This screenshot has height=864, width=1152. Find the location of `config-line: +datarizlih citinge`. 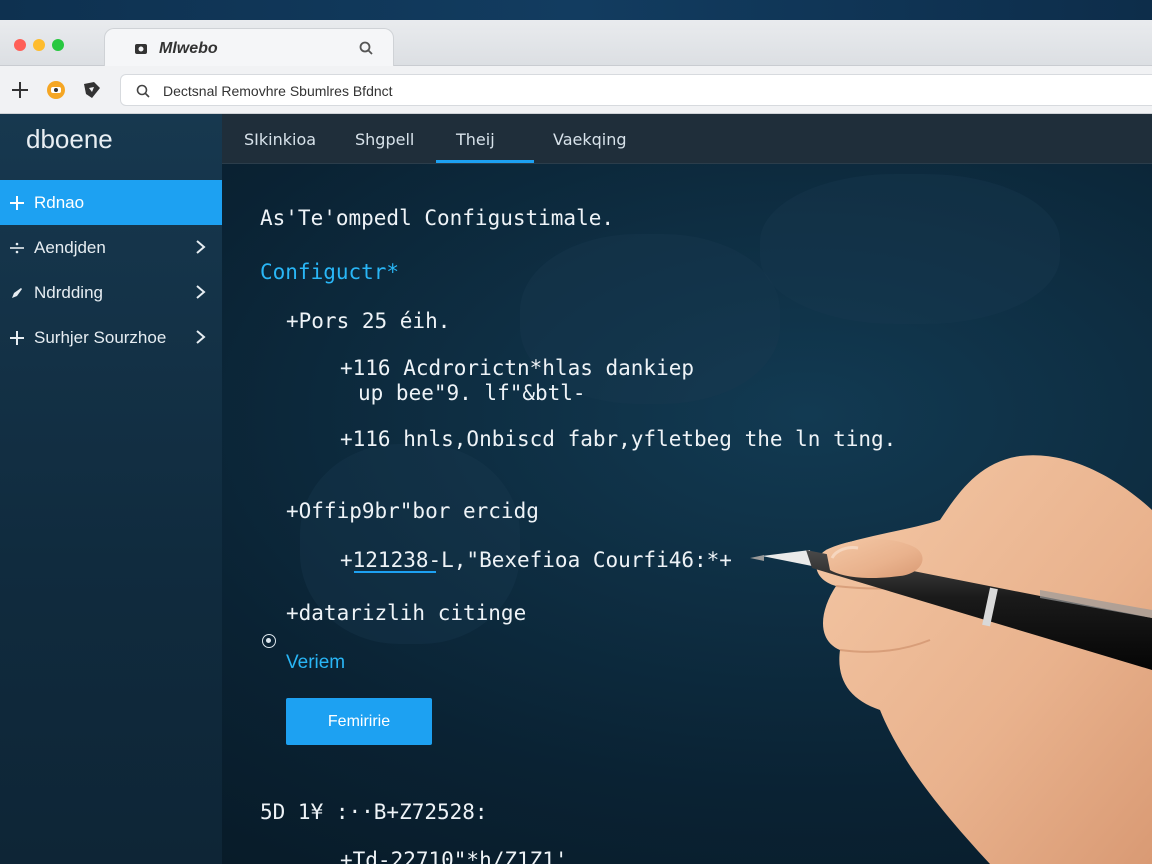

config-line: +datarizlih citinge is located at coordinates (406, 613).